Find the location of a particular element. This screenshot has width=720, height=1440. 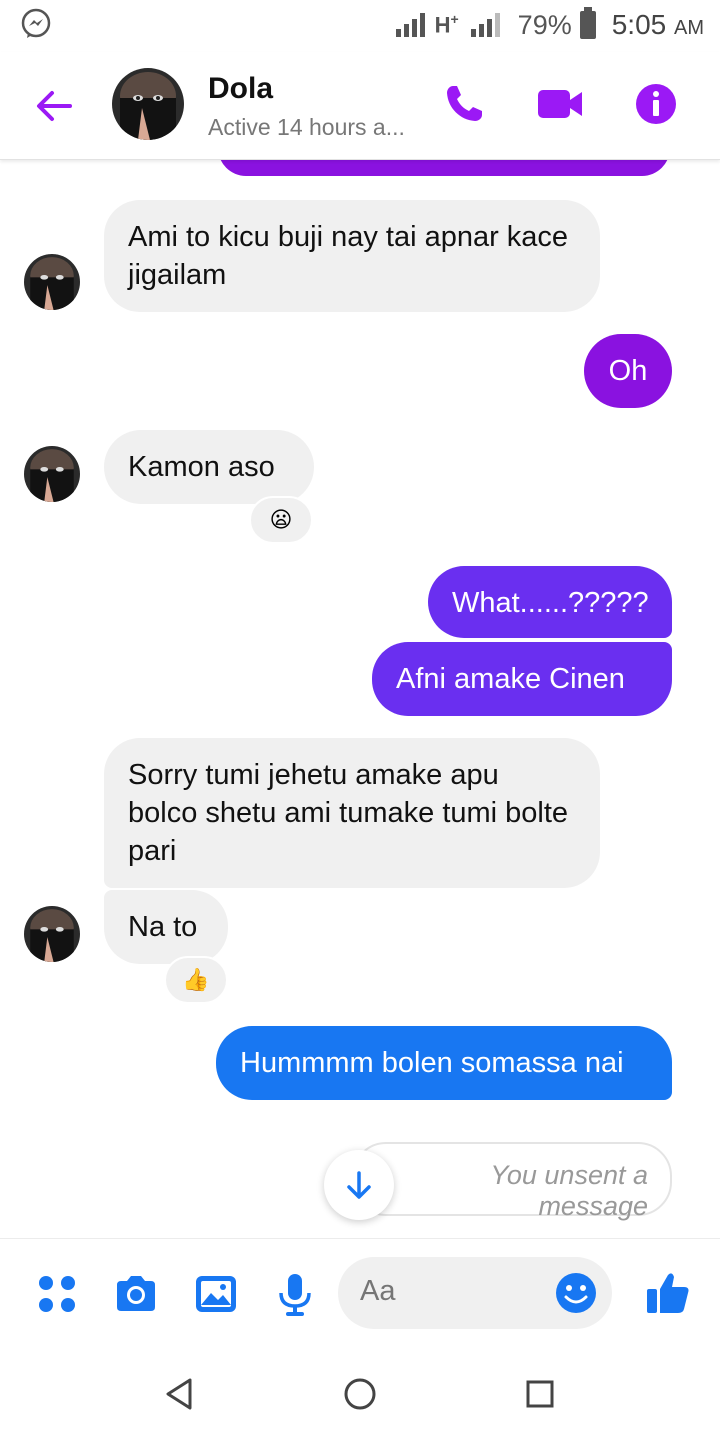

smiley-icon is located at coordinates (576, 1293).